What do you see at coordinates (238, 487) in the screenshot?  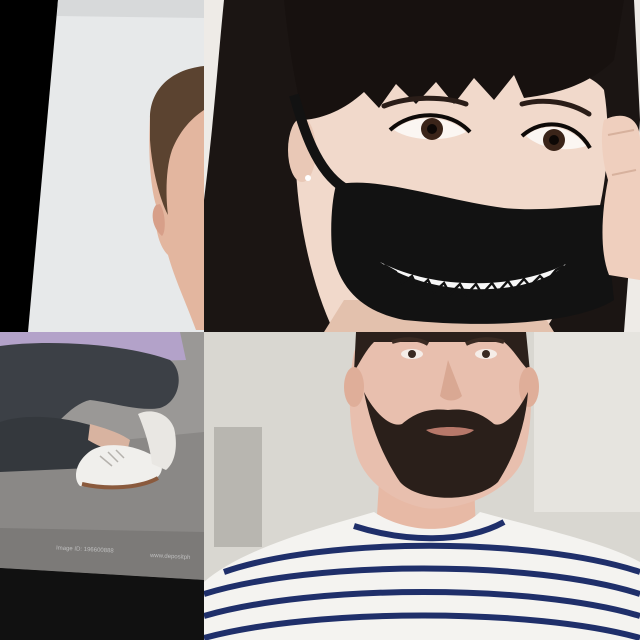 I see `background-panel` at bounding box center [238, 487].